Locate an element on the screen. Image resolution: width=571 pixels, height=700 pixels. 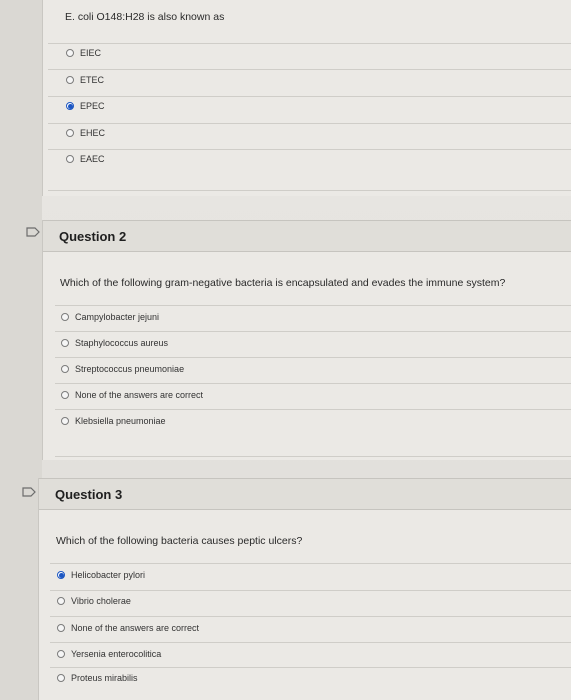
q1-option: EAEC is located at coordinates (85, 159).